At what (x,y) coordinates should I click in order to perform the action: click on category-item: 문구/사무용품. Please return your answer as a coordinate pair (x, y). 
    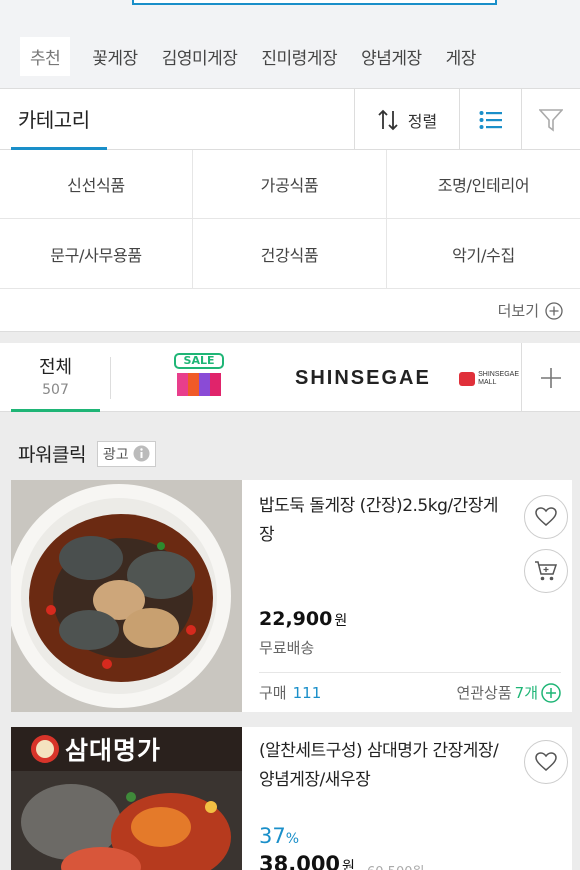
    Looking at the image, I should click on (96, 254).